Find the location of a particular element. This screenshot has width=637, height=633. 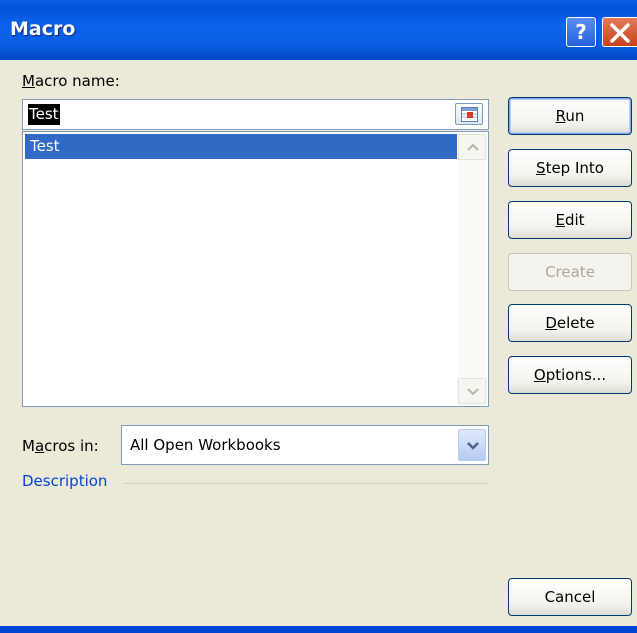

title-bar: Macro ? is located at coordinates (318, 30).